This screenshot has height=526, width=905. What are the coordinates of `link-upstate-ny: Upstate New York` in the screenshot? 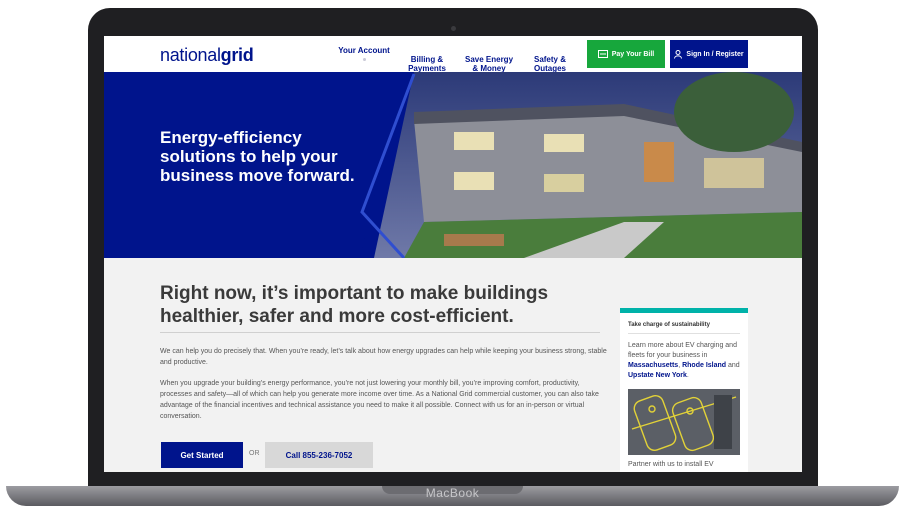 It's located at (657, 375).